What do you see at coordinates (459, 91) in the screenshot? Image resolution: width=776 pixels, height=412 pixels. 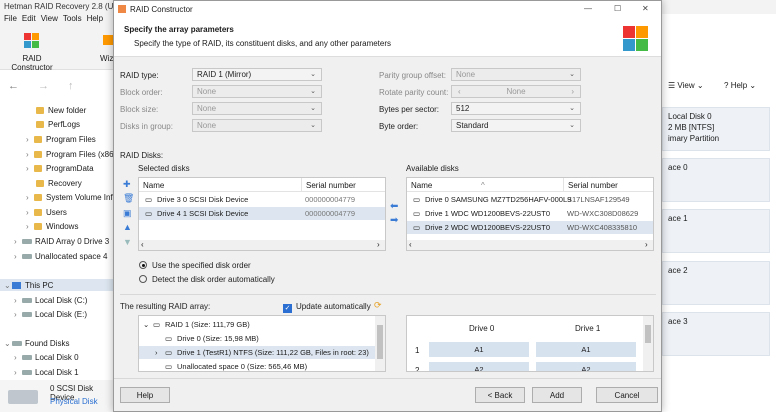 I see `decrement-arrow-icon: ‹` at bounding box center [459, 91].